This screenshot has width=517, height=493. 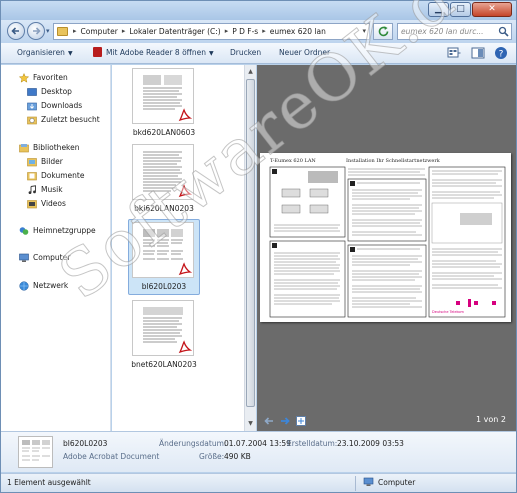 I want to click on nav-documents: Dokumente, so click(x=55, y=175).